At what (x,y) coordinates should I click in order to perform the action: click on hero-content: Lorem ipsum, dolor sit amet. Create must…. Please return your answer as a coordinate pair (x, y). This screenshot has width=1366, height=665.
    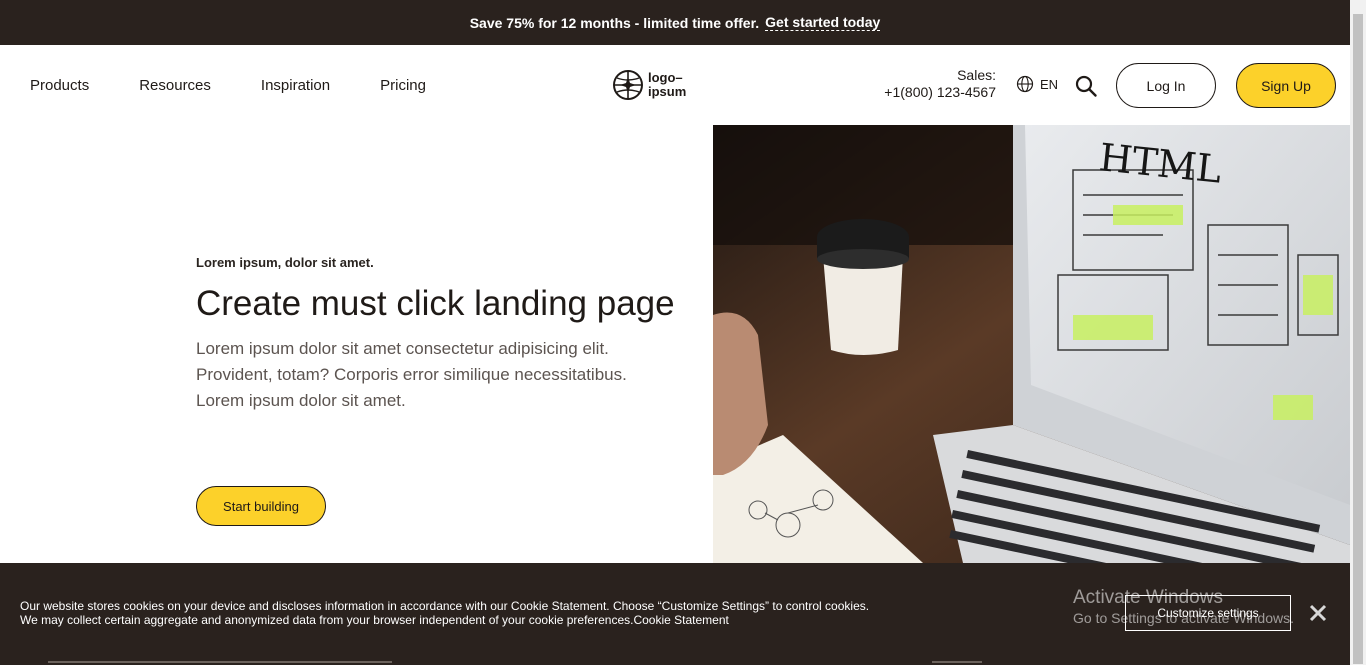
    Looking at the image, I should click on (436, 334).